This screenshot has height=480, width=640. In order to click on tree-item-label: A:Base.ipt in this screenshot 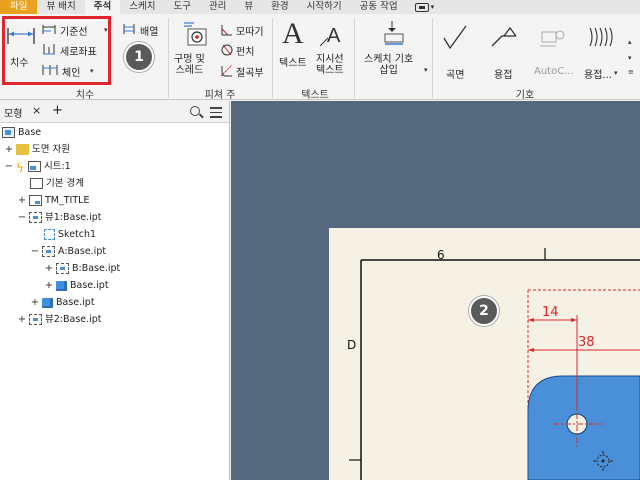, I will do `click(82, 251)`.